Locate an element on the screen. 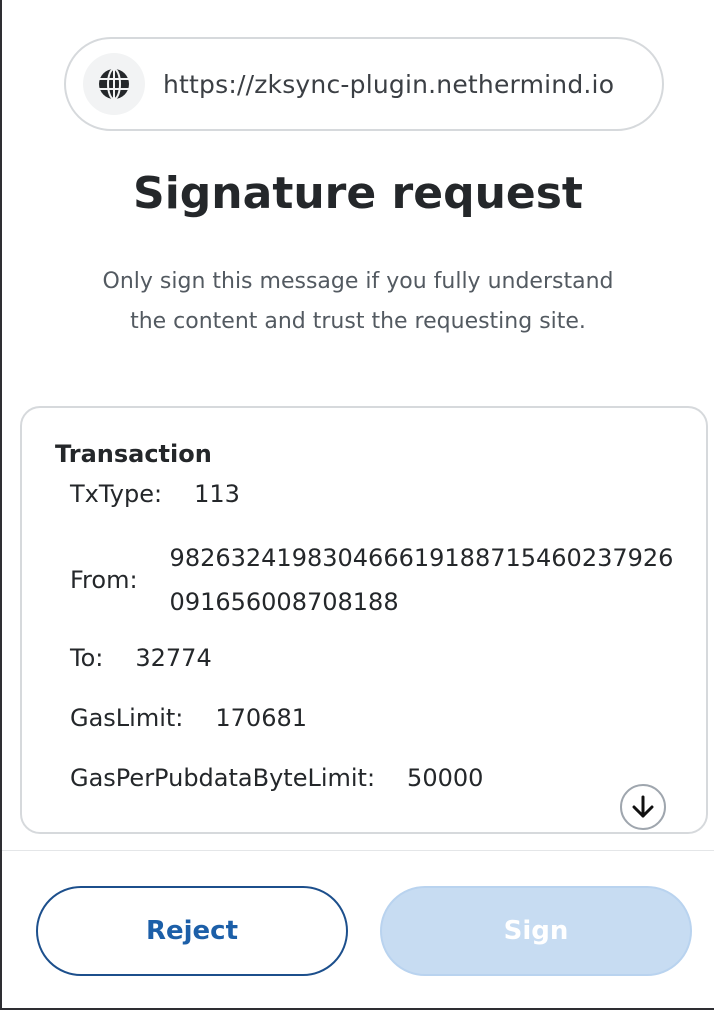 The height and width of the screenshot is (1010, 714). globe-icon is located at coordinates (114, 84).